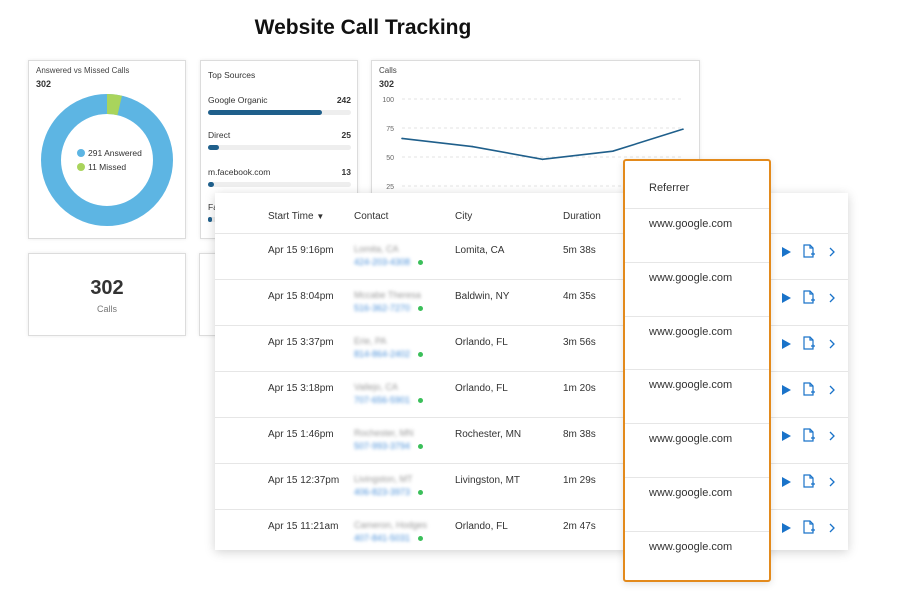  Describe the element at coordinates (81, 153) in the screenshot. I see `answered-dot-icon` at that location.